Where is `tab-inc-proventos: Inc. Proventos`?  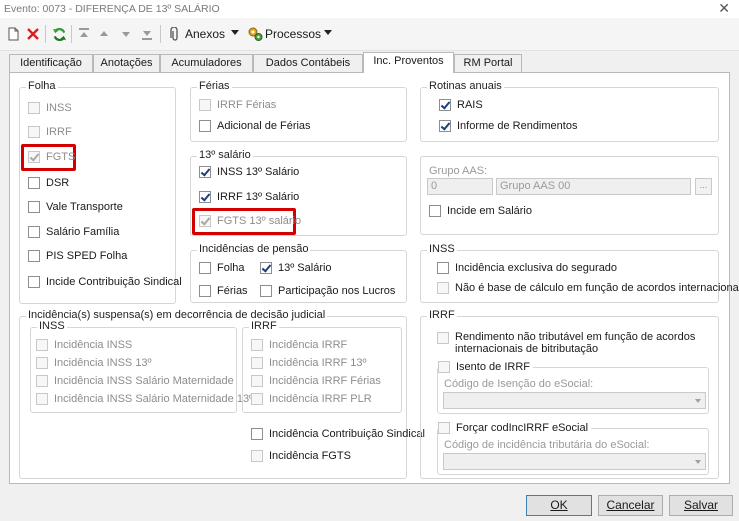
tab-inc-proventos: Inc. Proventos is located at coordinates (408, 62).